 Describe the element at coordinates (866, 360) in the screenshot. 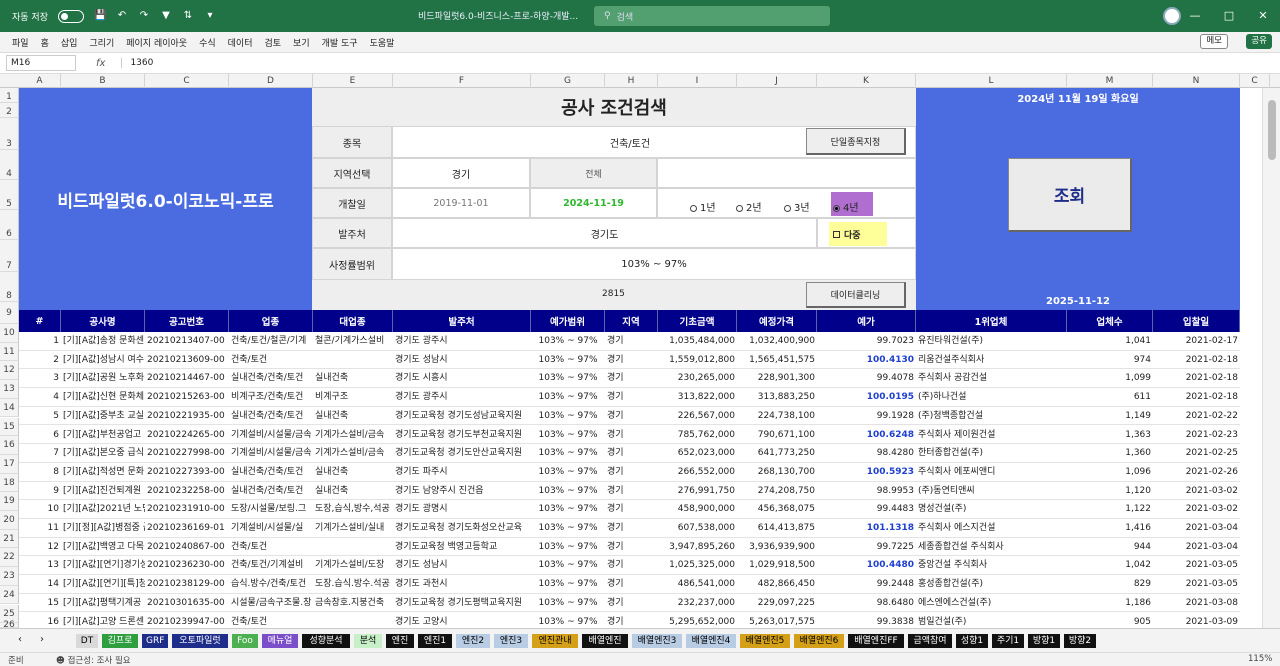

I see `table-cell: 100.4130` at that location.